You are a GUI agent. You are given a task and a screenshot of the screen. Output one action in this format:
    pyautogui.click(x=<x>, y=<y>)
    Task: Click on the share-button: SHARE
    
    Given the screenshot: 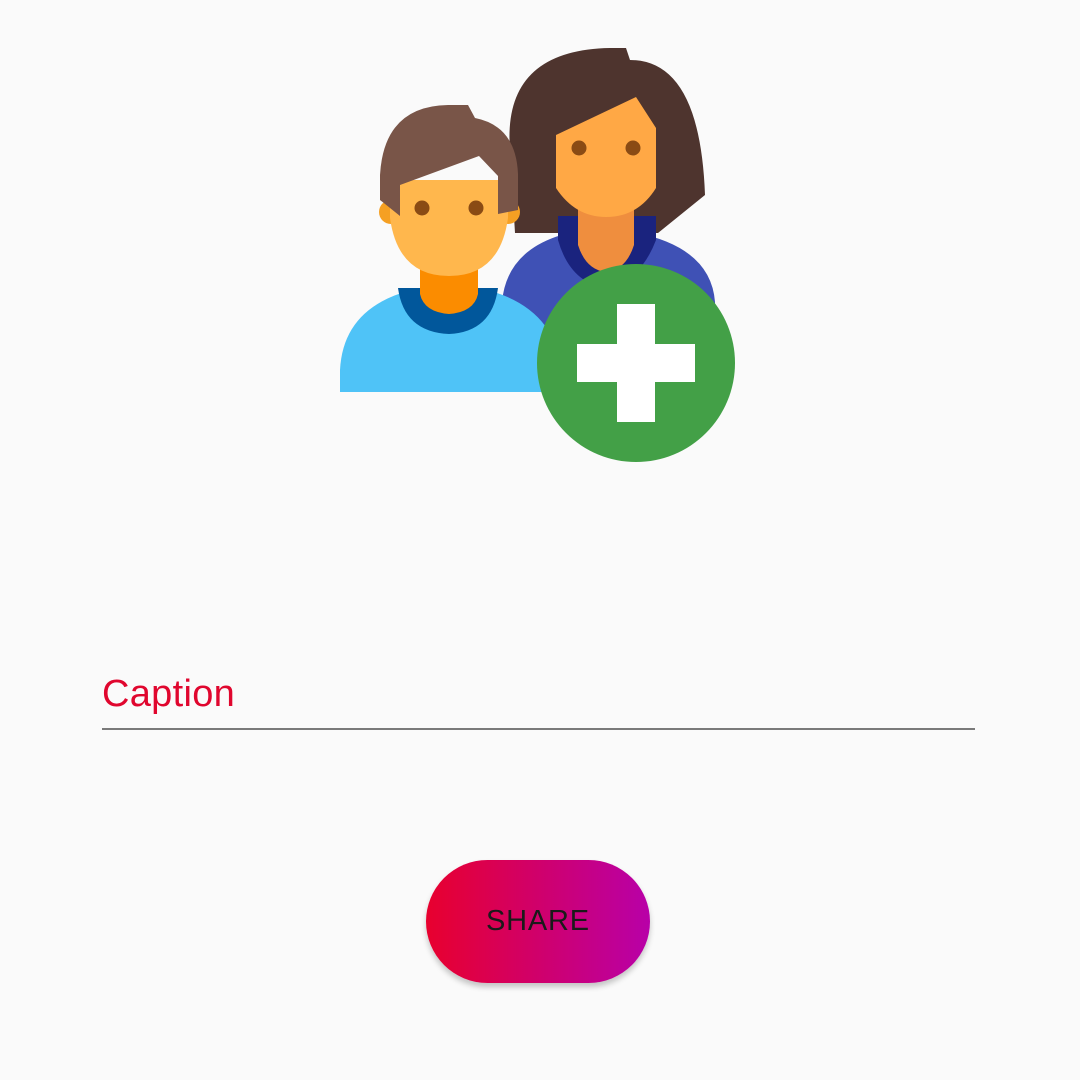 What is the action you would take?
    pyautogui.click(x=538, y=921)
    